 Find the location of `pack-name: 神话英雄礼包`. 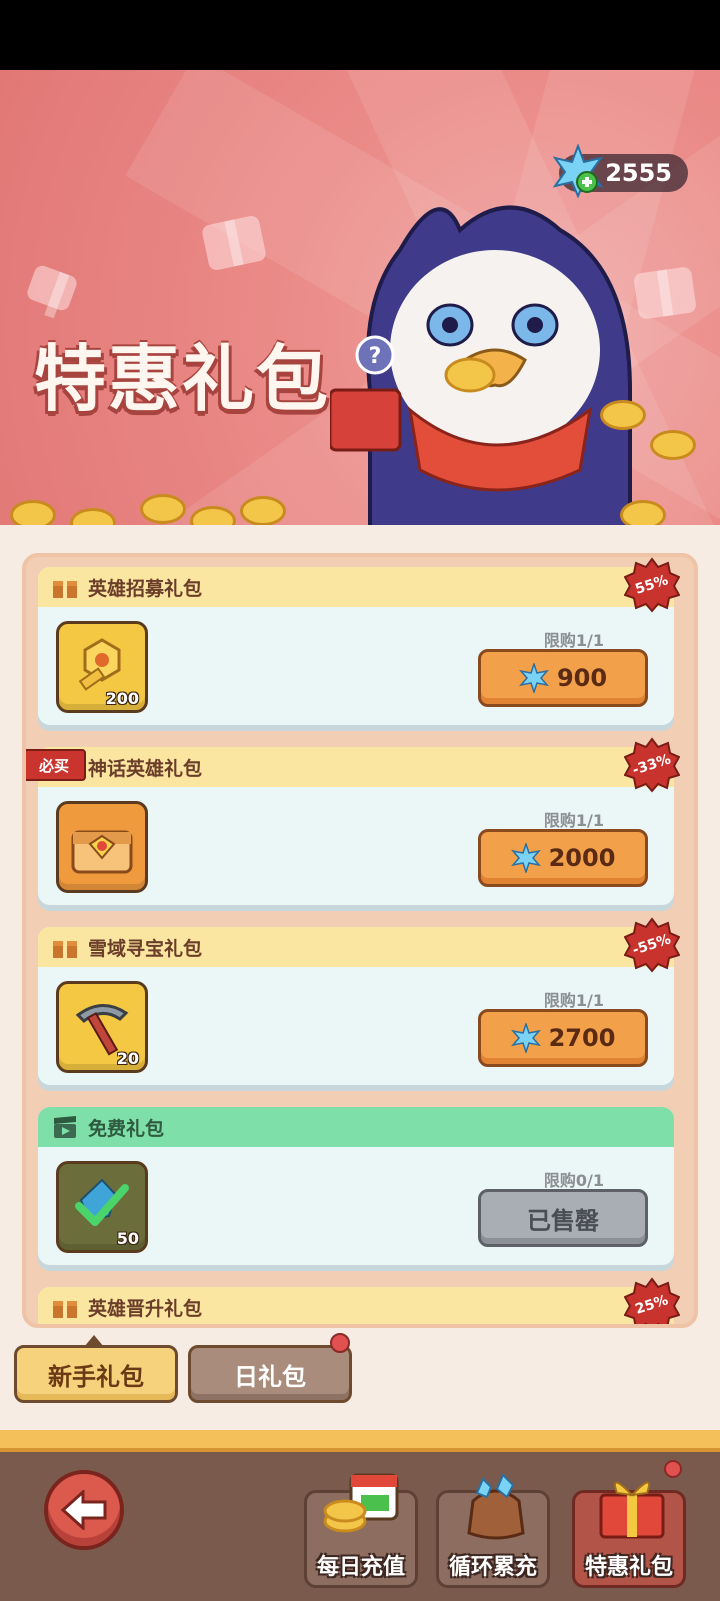

pack-name: 神话英雄礼包 is located at coordinates (145, 768).